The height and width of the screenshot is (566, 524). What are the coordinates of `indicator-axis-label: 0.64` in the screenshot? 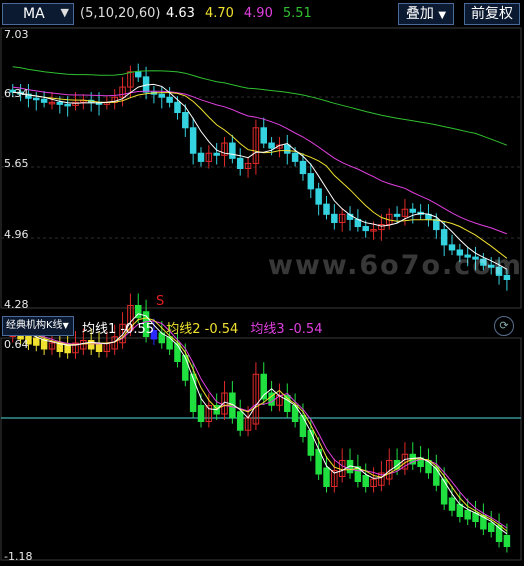 It's located at (16, 344).